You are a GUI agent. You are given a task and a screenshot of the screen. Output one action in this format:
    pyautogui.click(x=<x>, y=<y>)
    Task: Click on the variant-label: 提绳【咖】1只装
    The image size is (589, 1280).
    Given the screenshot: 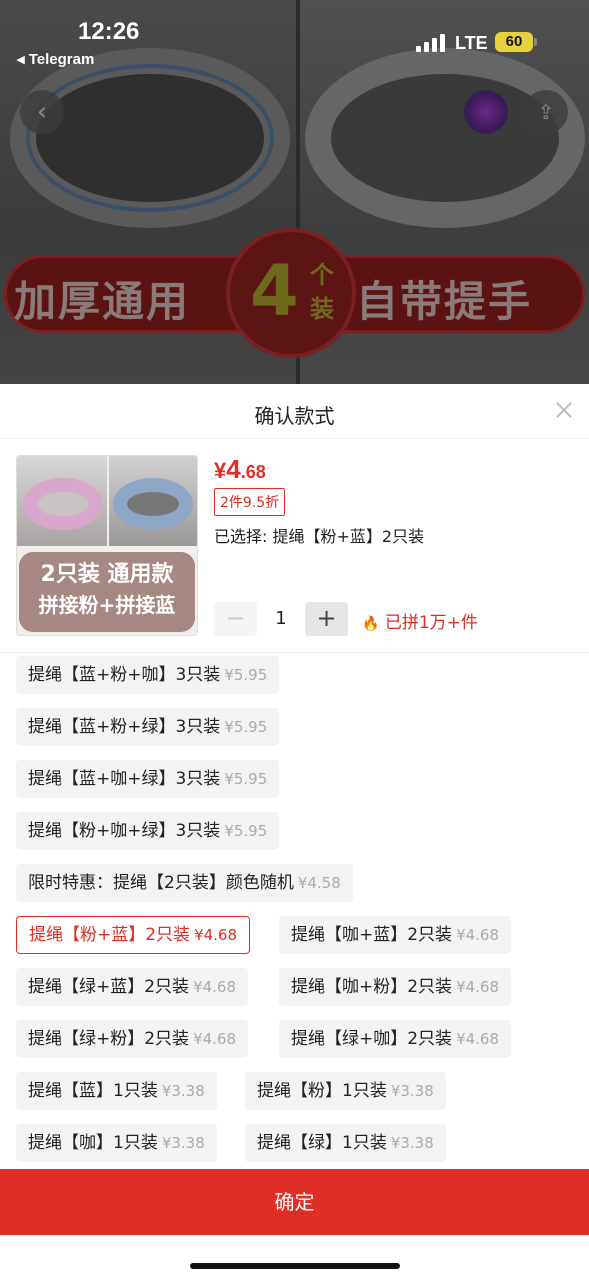 What is the action you would take?
    pyautogui.click(x=93, y=1143)
    